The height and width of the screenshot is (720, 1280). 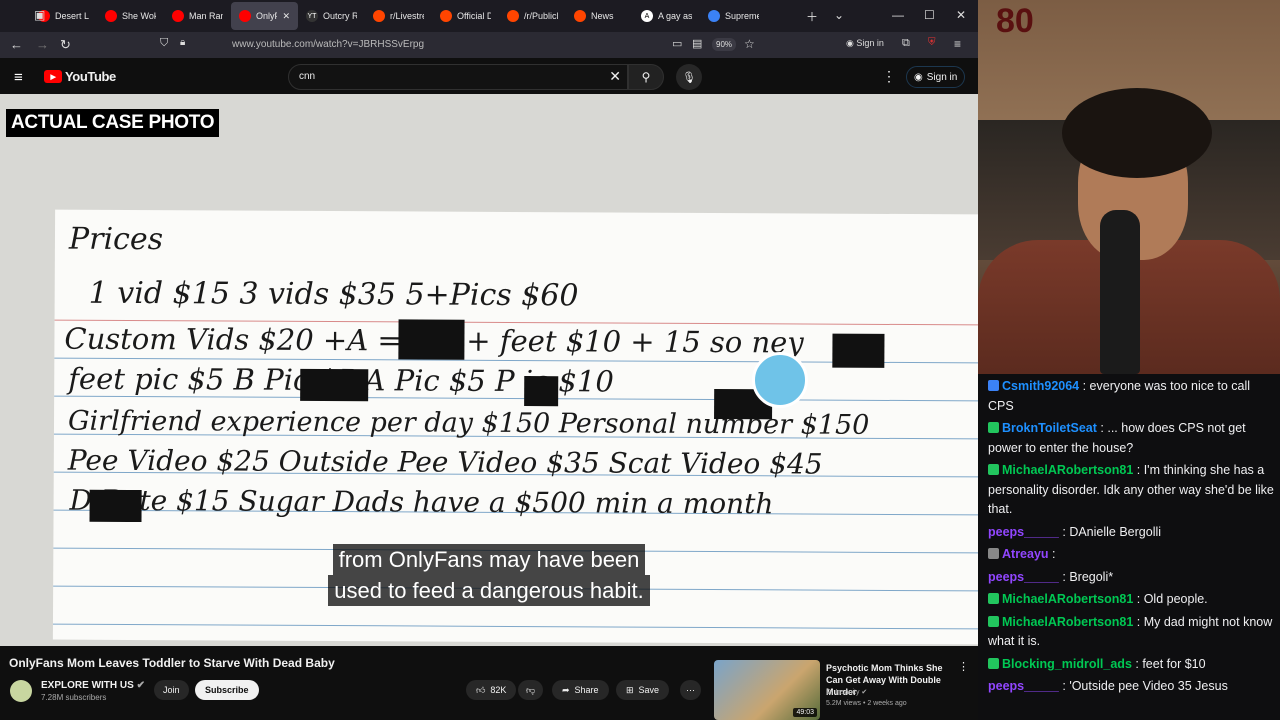 What do you see at coordinates (90, 76) in the screenshot?
I see `youtube-logo-text: YouTube` at bounding box center [90, 76].